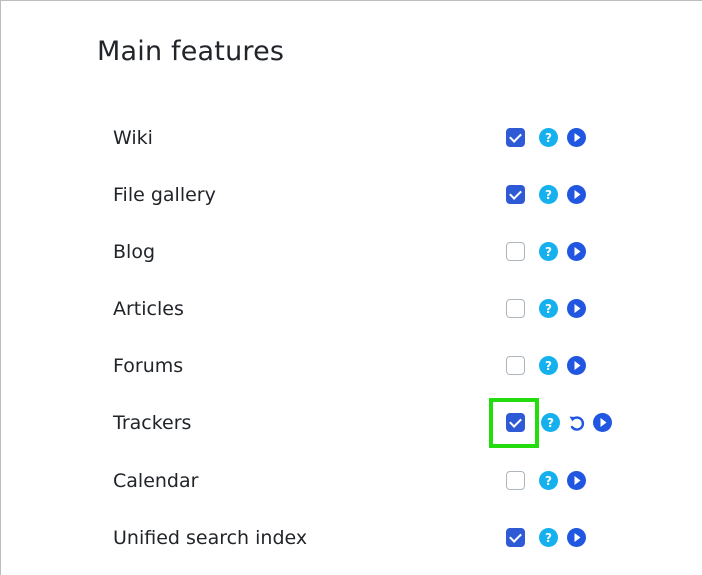 Image resolution: width=702 pixels, height=575 pixels. Describe the element at coordinates (515, 480) in the screenshot. I see `feature-checkbox-calendar` at that location.